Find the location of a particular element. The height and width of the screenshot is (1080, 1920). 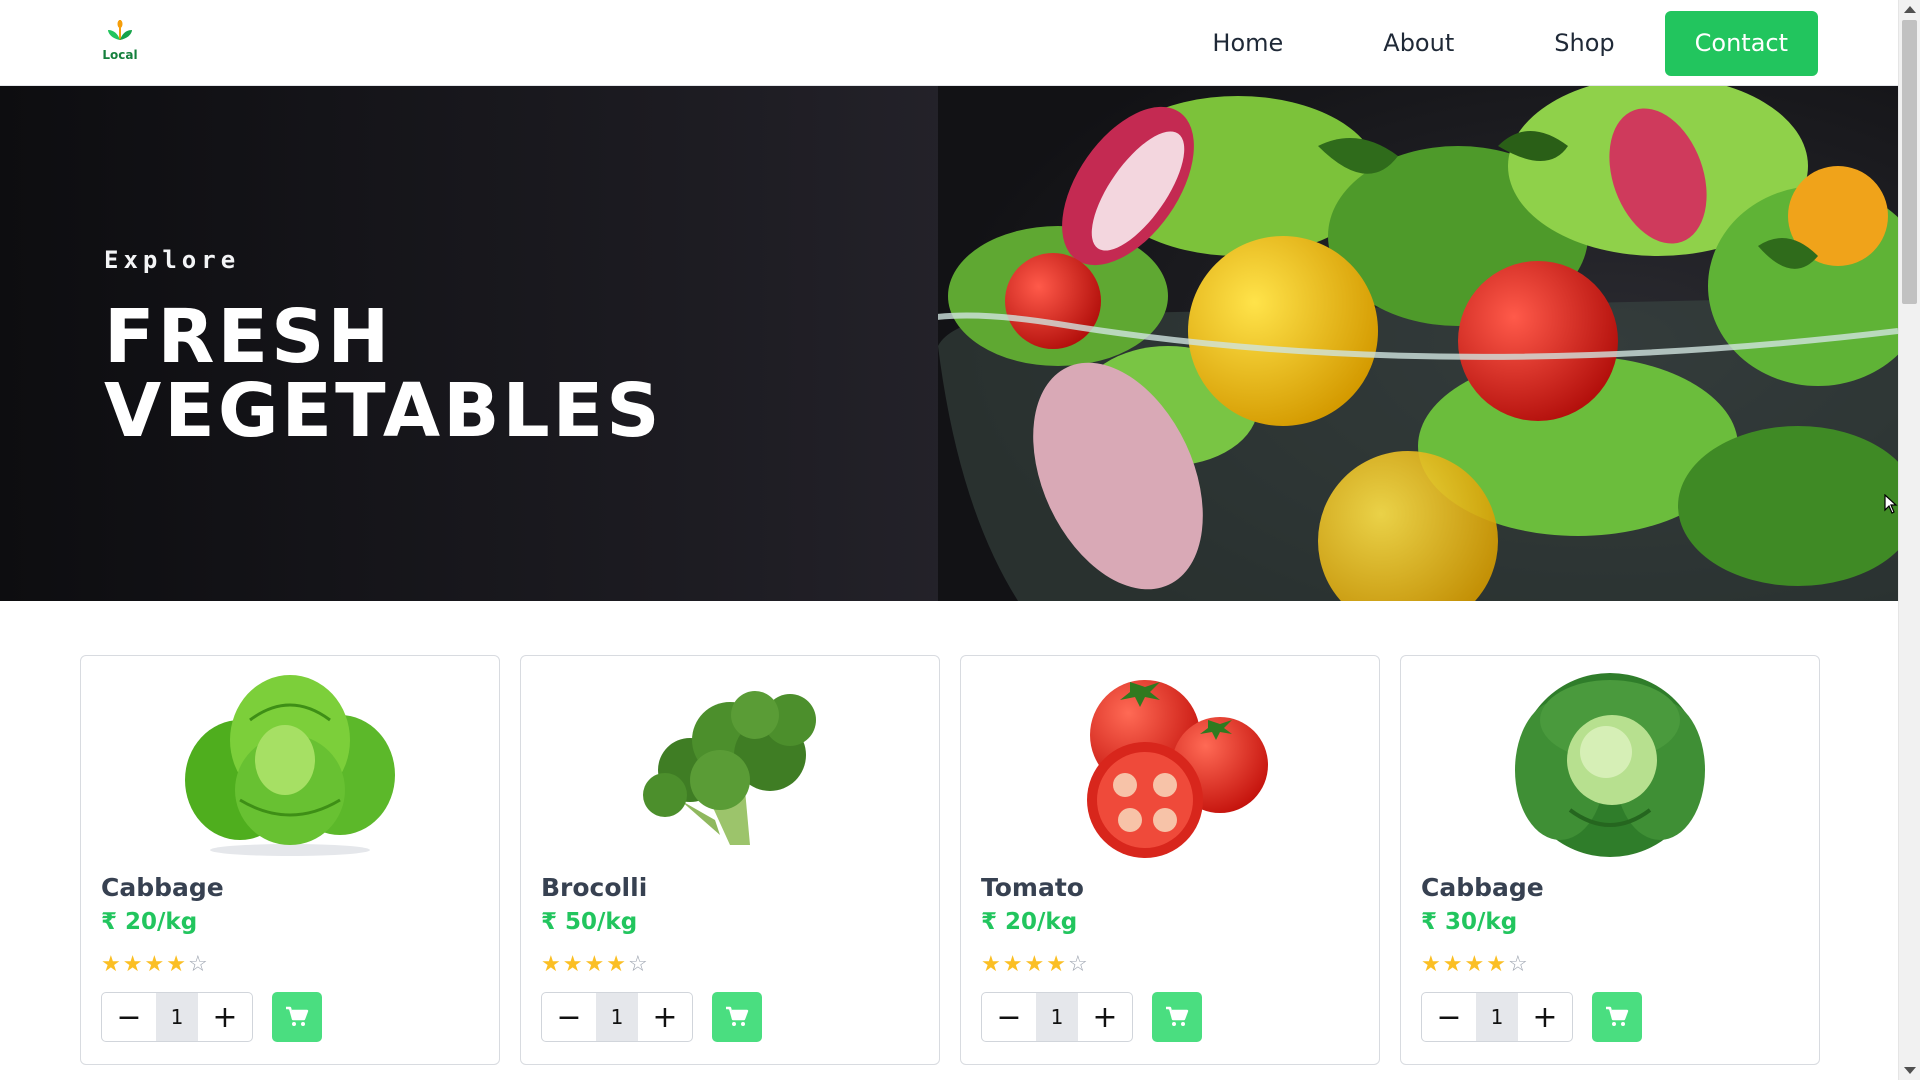

main-nav: Home About Shop Contact is located at coordinates (1490, 43).